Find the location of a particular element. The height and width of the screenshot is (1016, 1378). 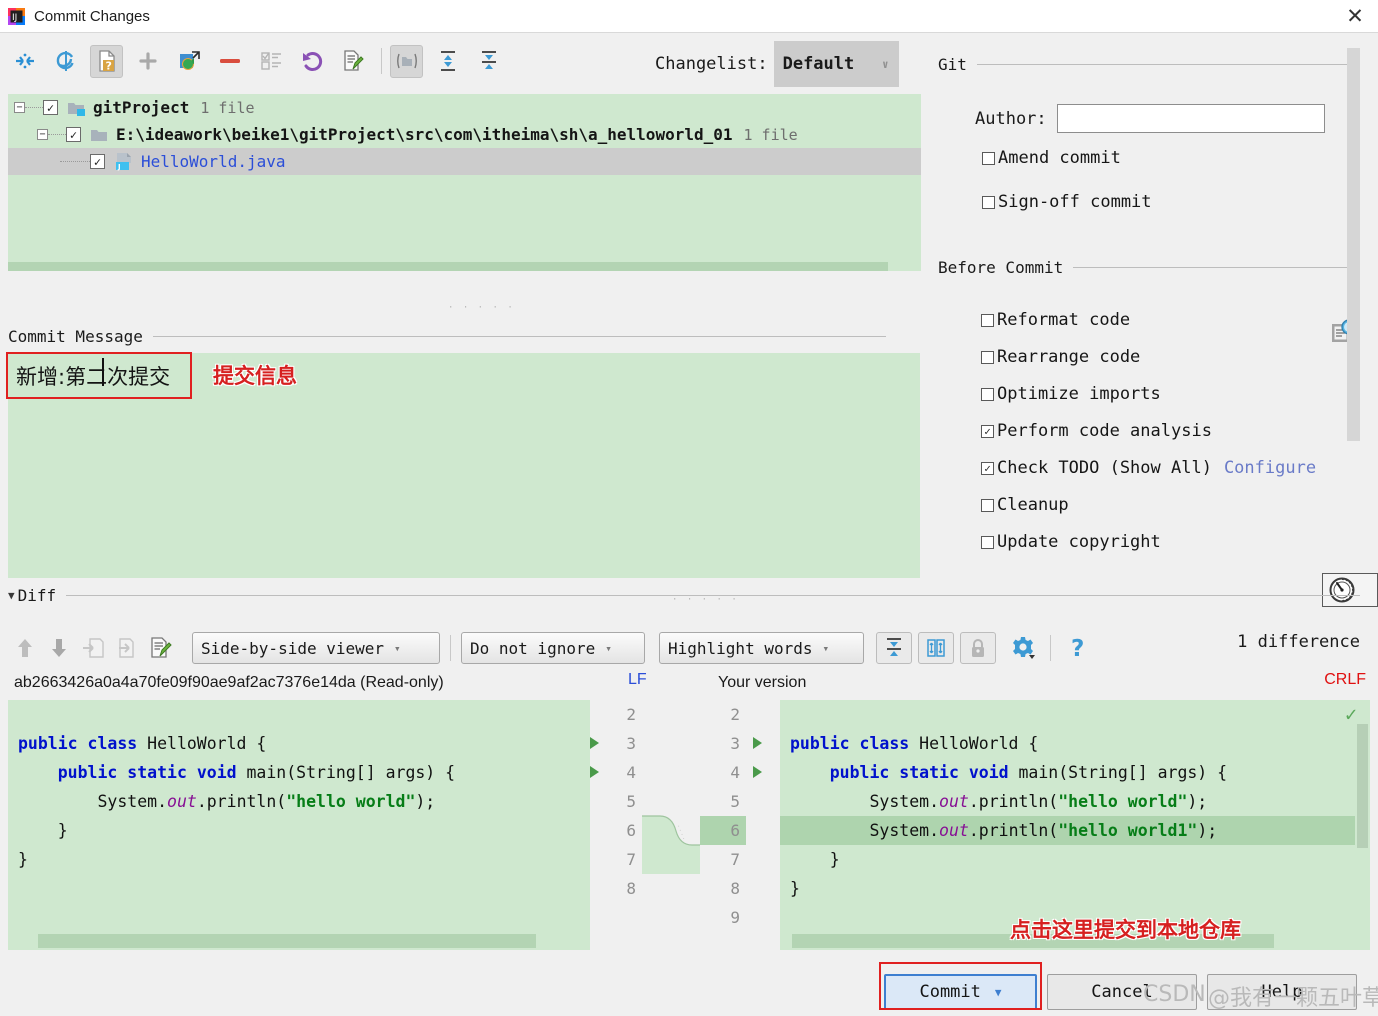

title-bar: IJ Commit Changes ✕ is located at coordinates (689, 16).